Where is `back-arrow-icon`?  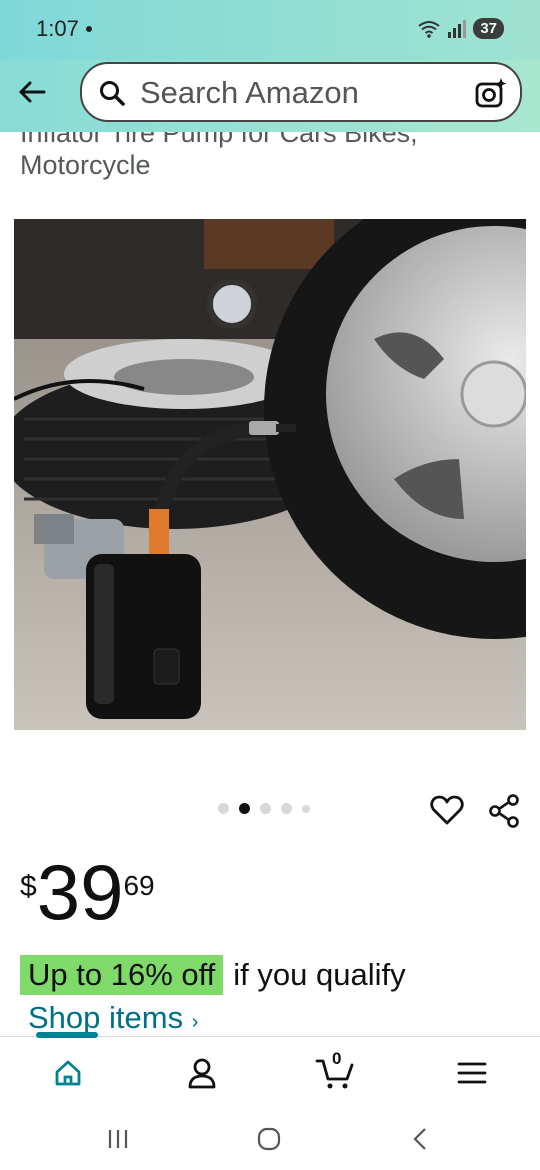
back-arrow-icon is located at coordinates (32, 92).